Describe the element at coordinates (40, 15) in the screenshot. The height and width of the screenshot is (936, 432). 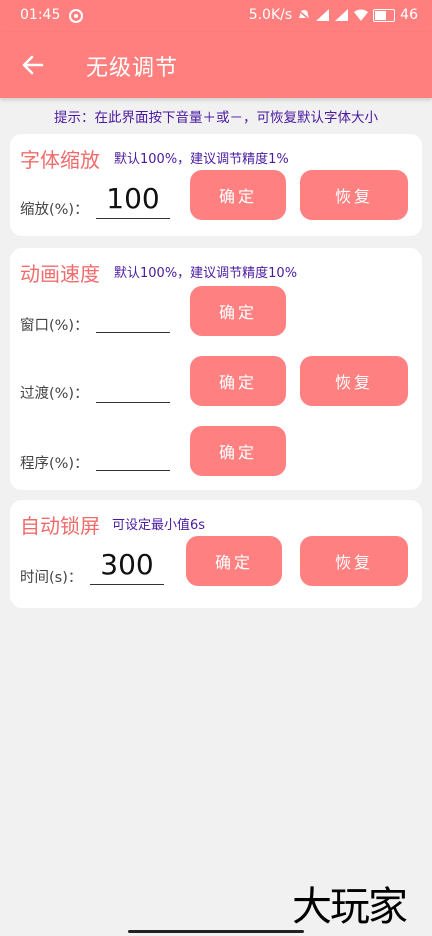
I see `status-time: 01:45` at that location.